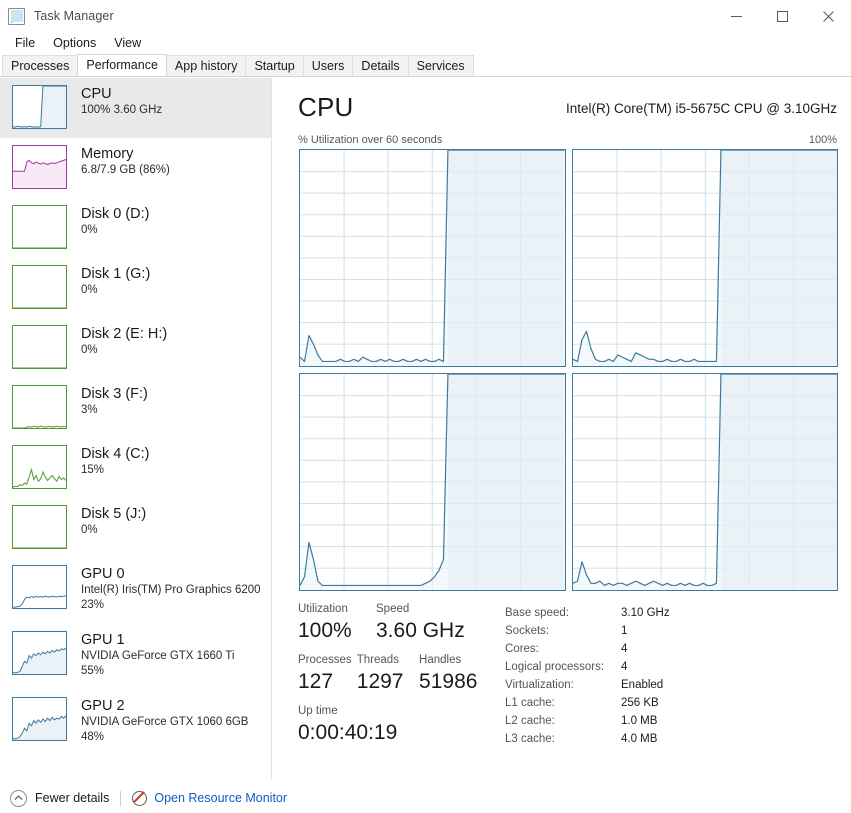 The image size is (851, 813). Describe the element at coordinates (440, 660) in the screenshot. I see `handles-label: Handles` at that location.